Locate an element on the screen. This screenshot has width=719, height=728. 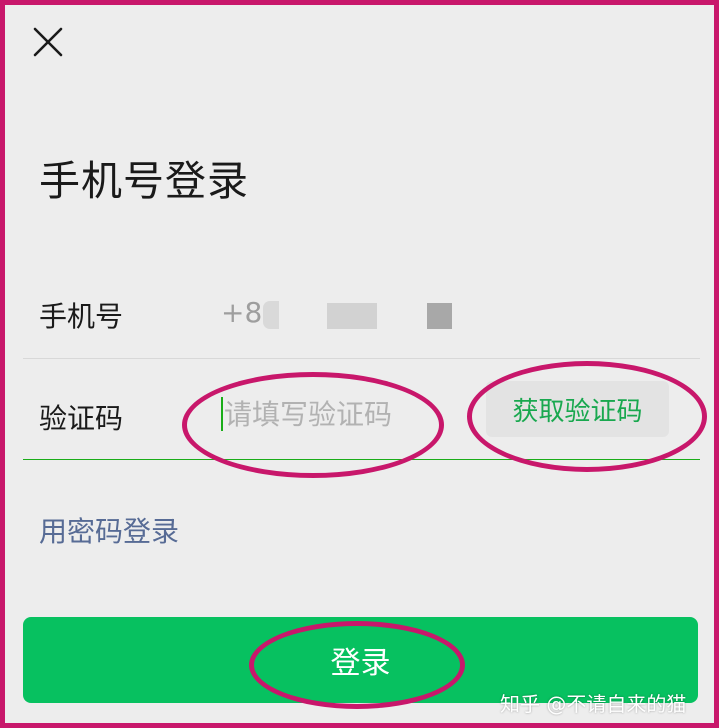
active-divider is located at coordinates (361, 459).